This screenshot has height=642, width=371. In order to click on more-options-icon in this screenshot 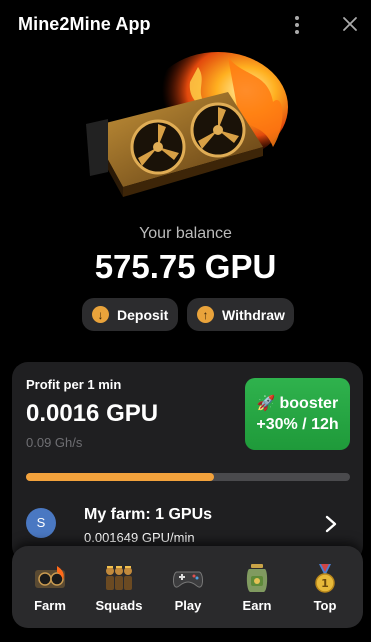, I will do `click(297, 25)`.